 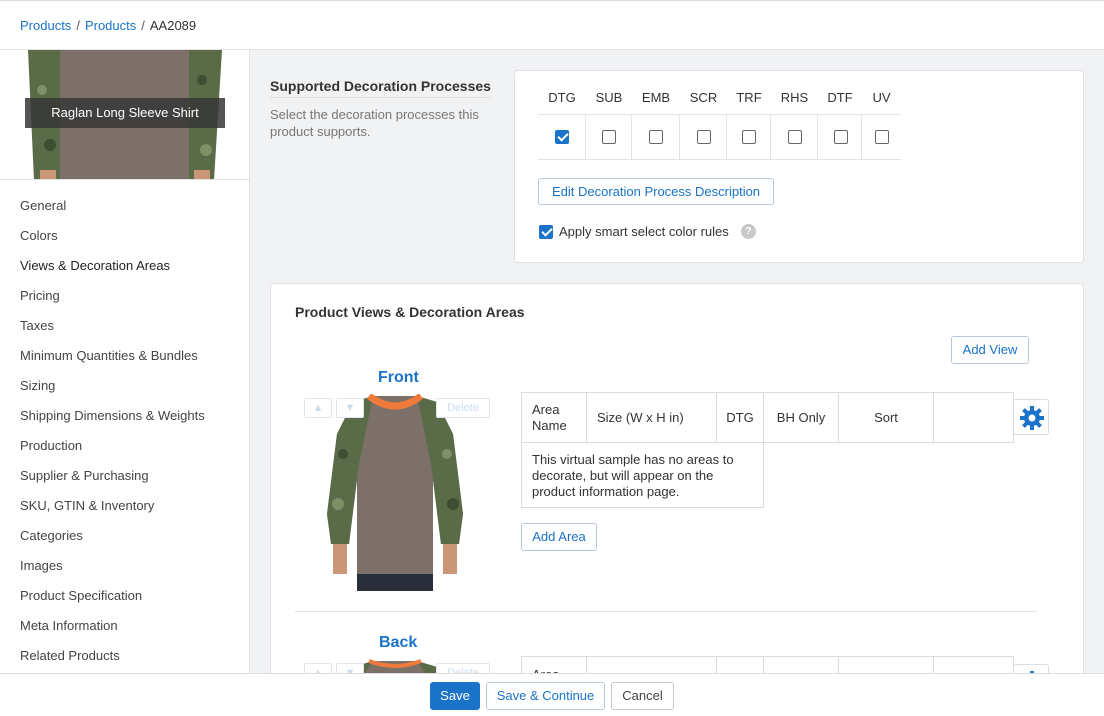 What do you see at coordinates (124, 236) in the screenshot?
I see `sidebar-item-colors: Colors` at bounding box center [124, 236].